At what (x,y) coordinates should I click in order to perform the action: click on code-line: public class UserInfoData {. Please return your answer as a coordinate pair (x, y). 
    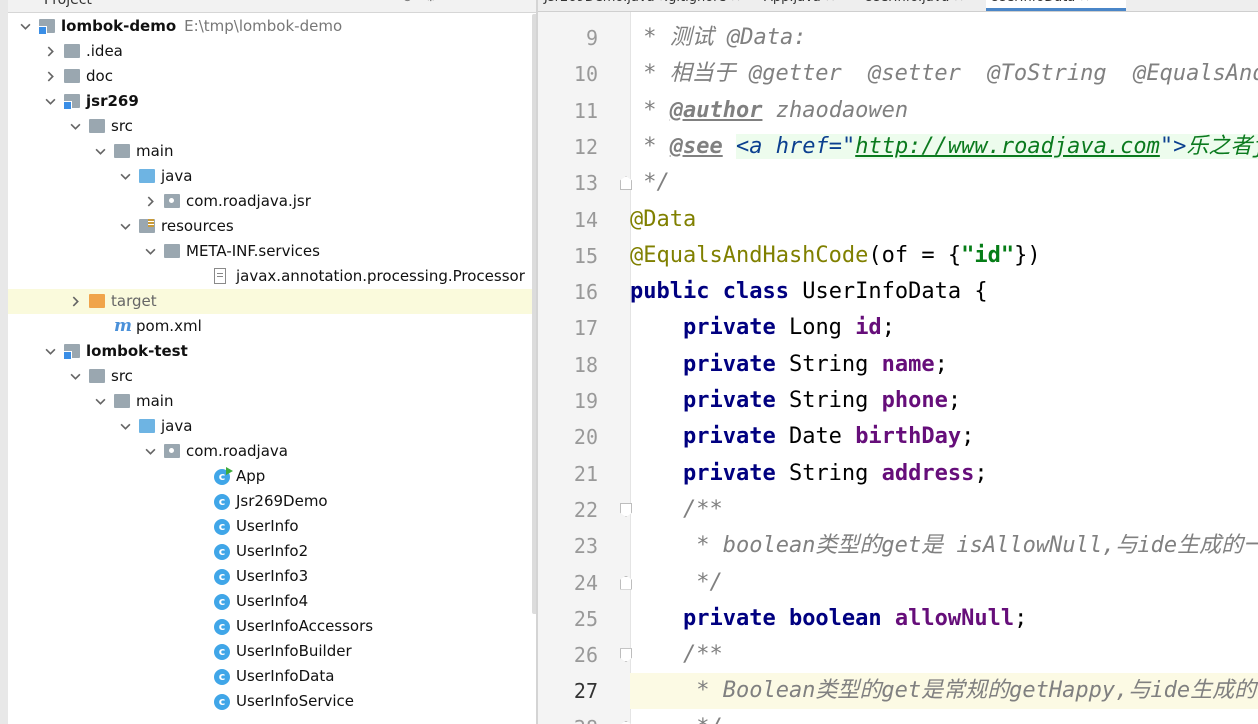
    Looking at the image, I should click on (944, 292).